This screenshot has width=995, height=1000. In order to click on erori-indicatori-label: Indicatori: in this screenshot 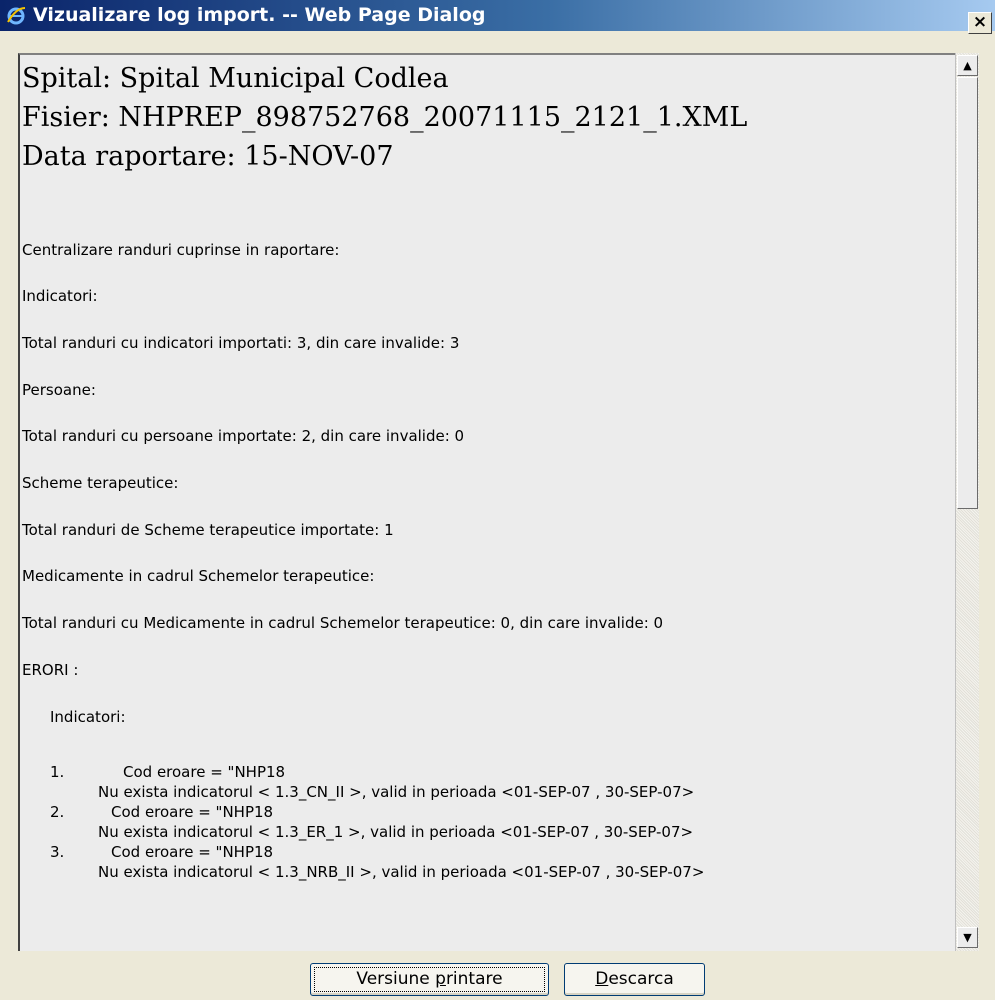, I will do `click(88, 717)`.